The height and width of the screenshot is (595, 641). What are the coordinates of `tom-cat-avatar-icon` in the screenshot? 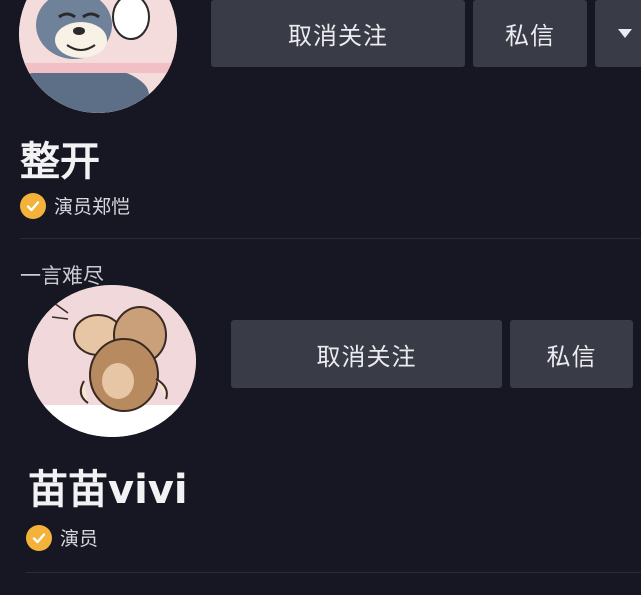 It's located at (98, 56).